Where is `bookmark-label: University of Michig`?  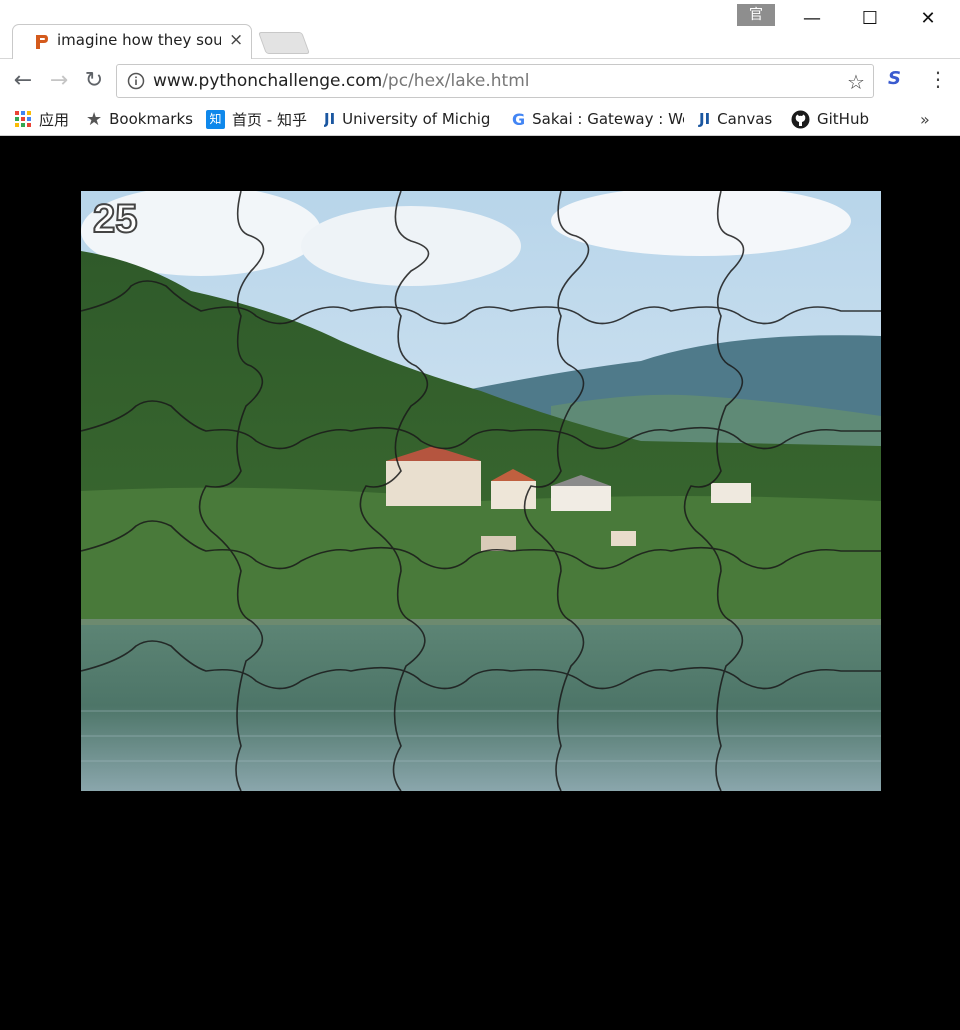
bookmark-label: University of Michig is located at coordinates (416, 119).